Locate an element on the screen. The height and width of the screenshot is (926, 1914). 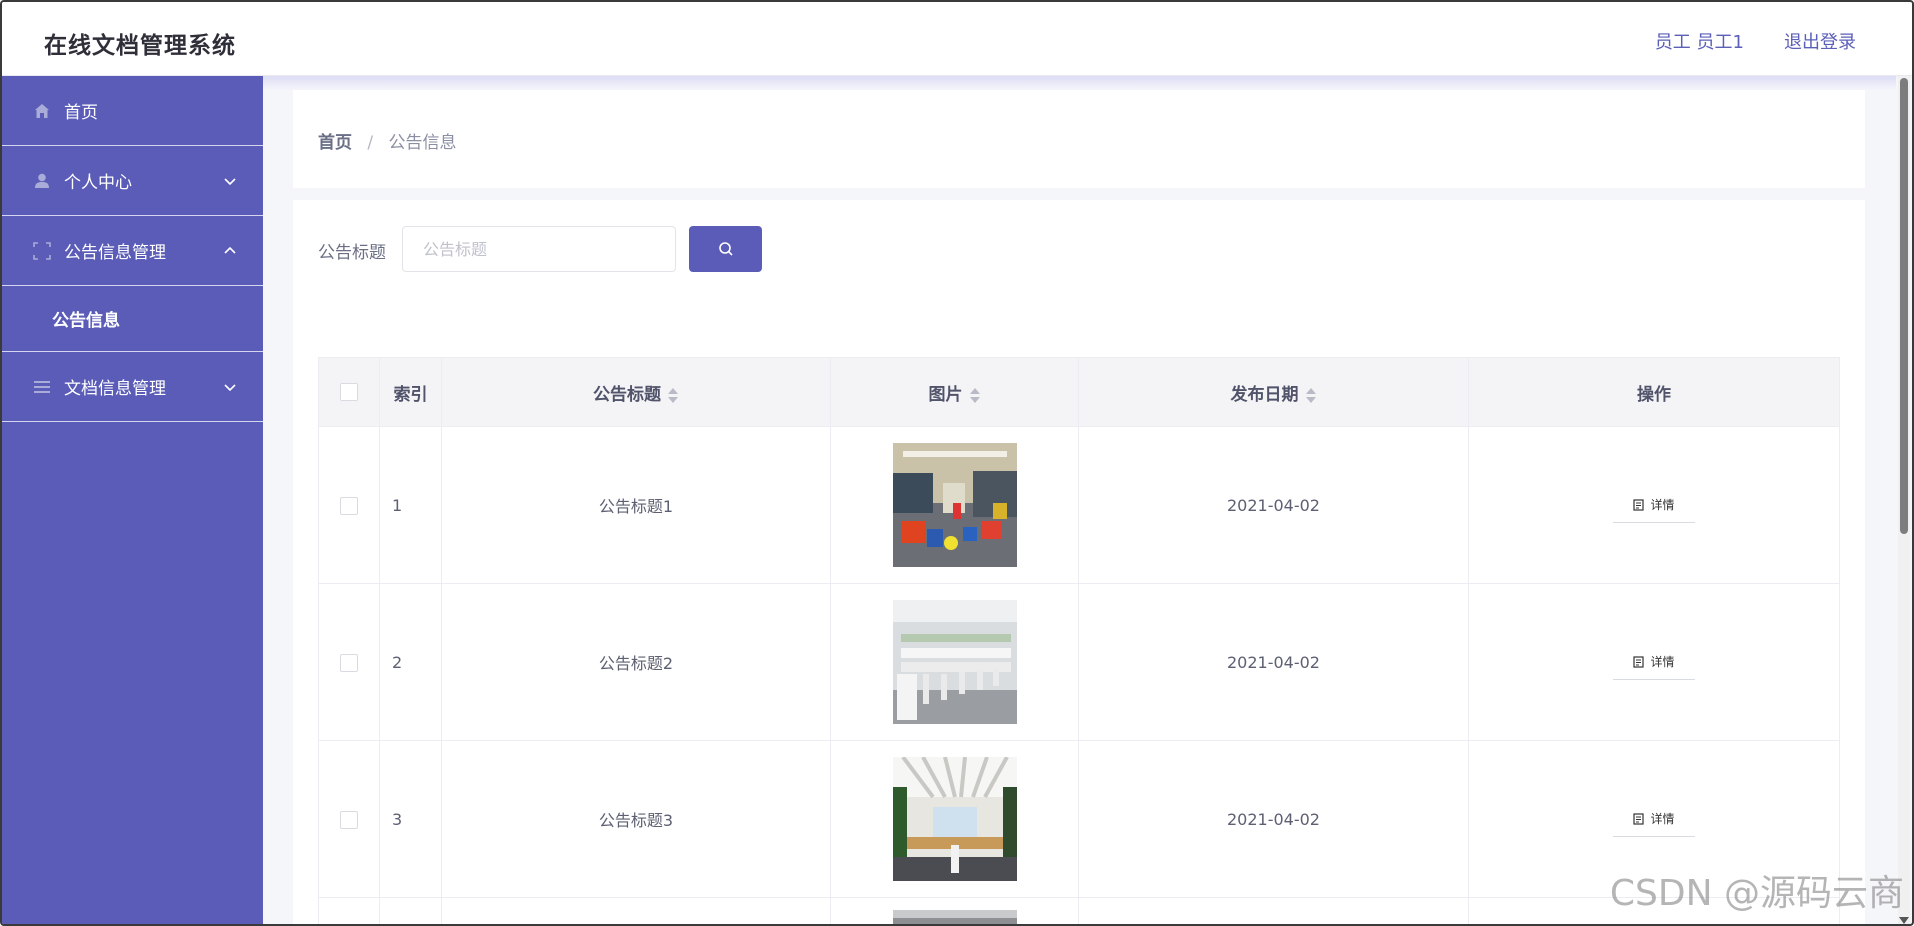
sidebar: 首页 个人中心 公告信息管理 公告信息 文档信息管理 is located at coordinates (132, 500).